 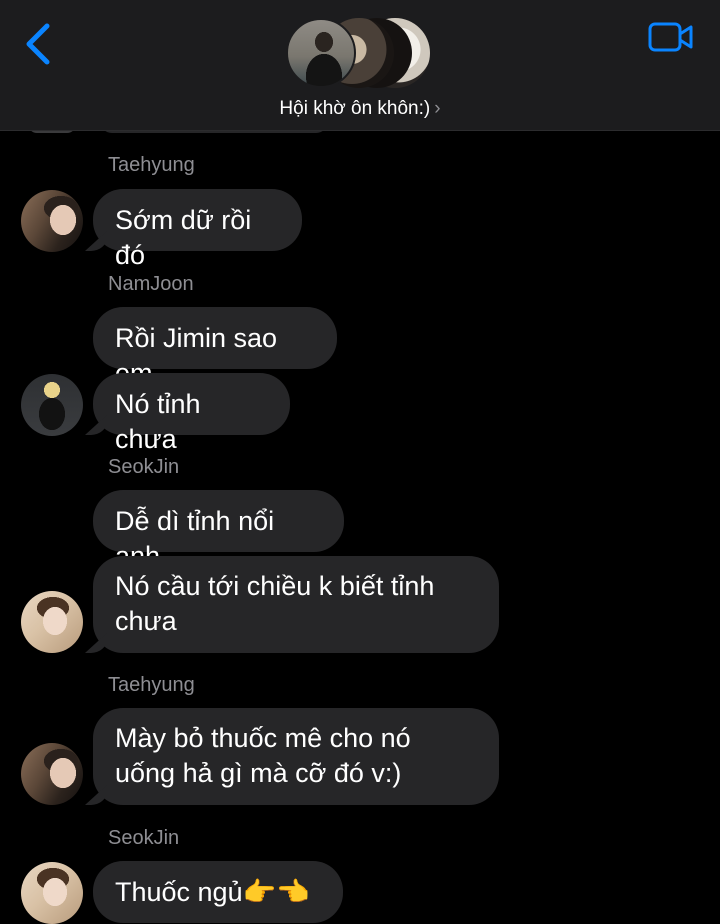 What do you see at coordinates (52, 622) in the screenshot?
I see `avatar-seokjin` at bounding box center [52, 622].